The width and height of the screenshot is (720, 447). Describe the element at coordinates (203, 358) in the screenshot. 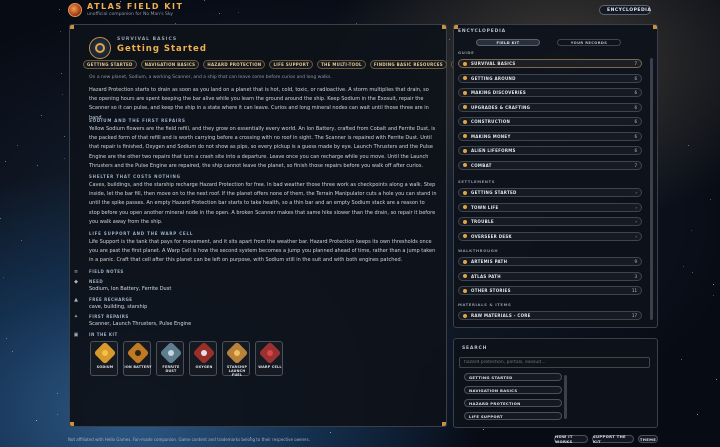

I see `kit-item-card: OXYGEN` at that location.